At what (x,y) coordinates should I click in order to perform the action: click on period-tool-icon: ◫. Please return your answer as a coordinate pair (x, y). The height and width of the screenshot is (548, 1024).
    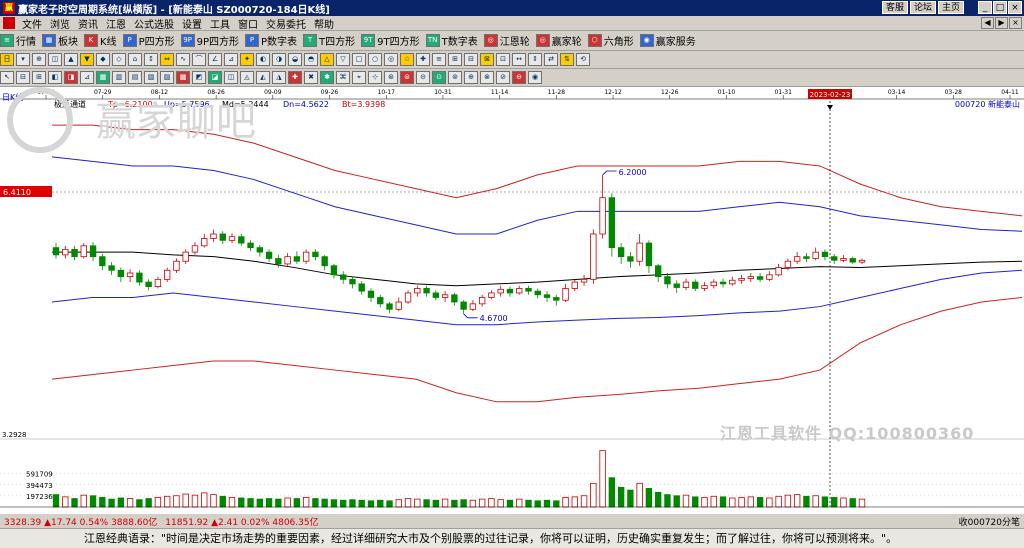
    Looking at the image, I should click on (231, 77).